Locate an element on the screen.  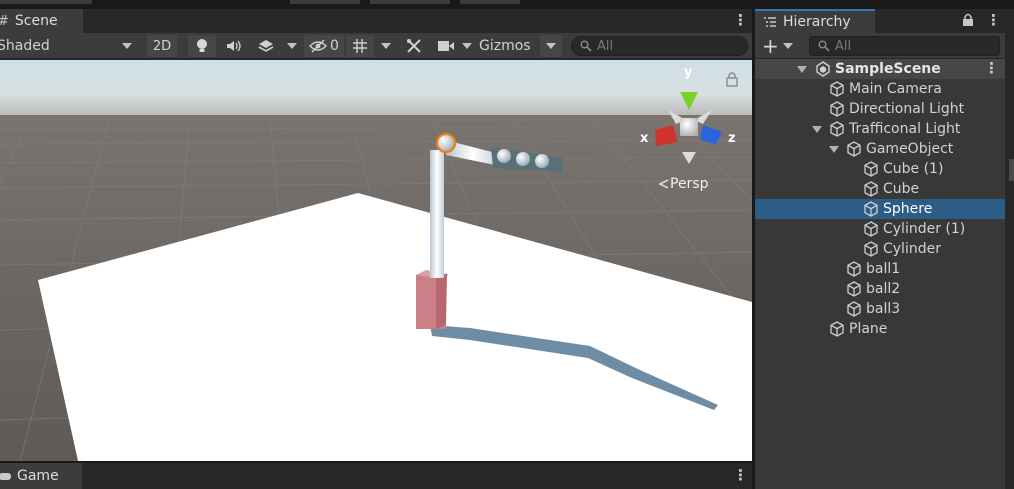
hierarchy-item: Plane is located at coordinates (880, 329).